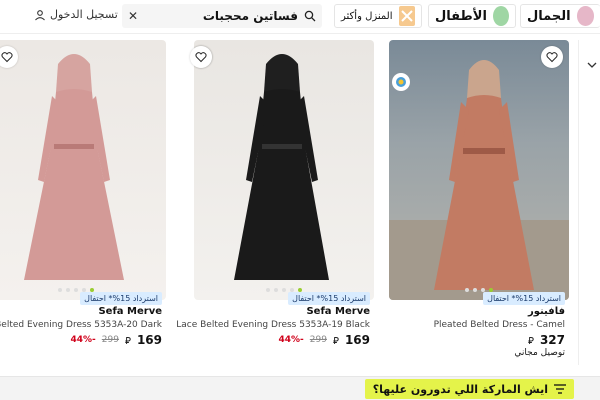 The height and width of the screenshot is (400, 600). I want to click on person-icon, so click(40, 14).